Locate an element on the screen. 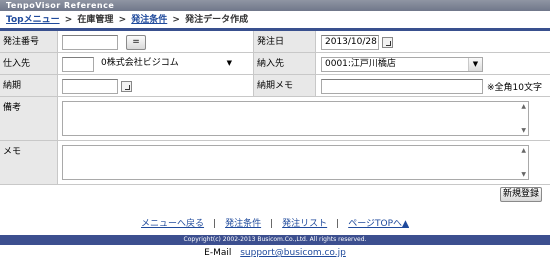 The width and height of the screenshot is (550, 272). order-terms-link: 発注条件 is located at coordinates (243, 224).